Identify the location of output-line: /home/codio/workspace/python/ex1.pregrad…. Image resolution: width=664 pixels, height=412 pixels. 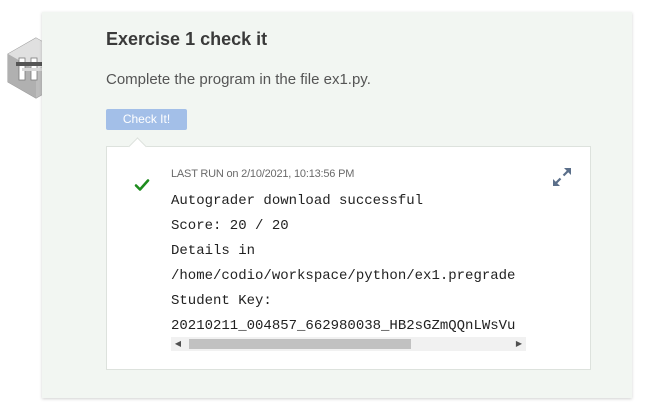
(343, 276).